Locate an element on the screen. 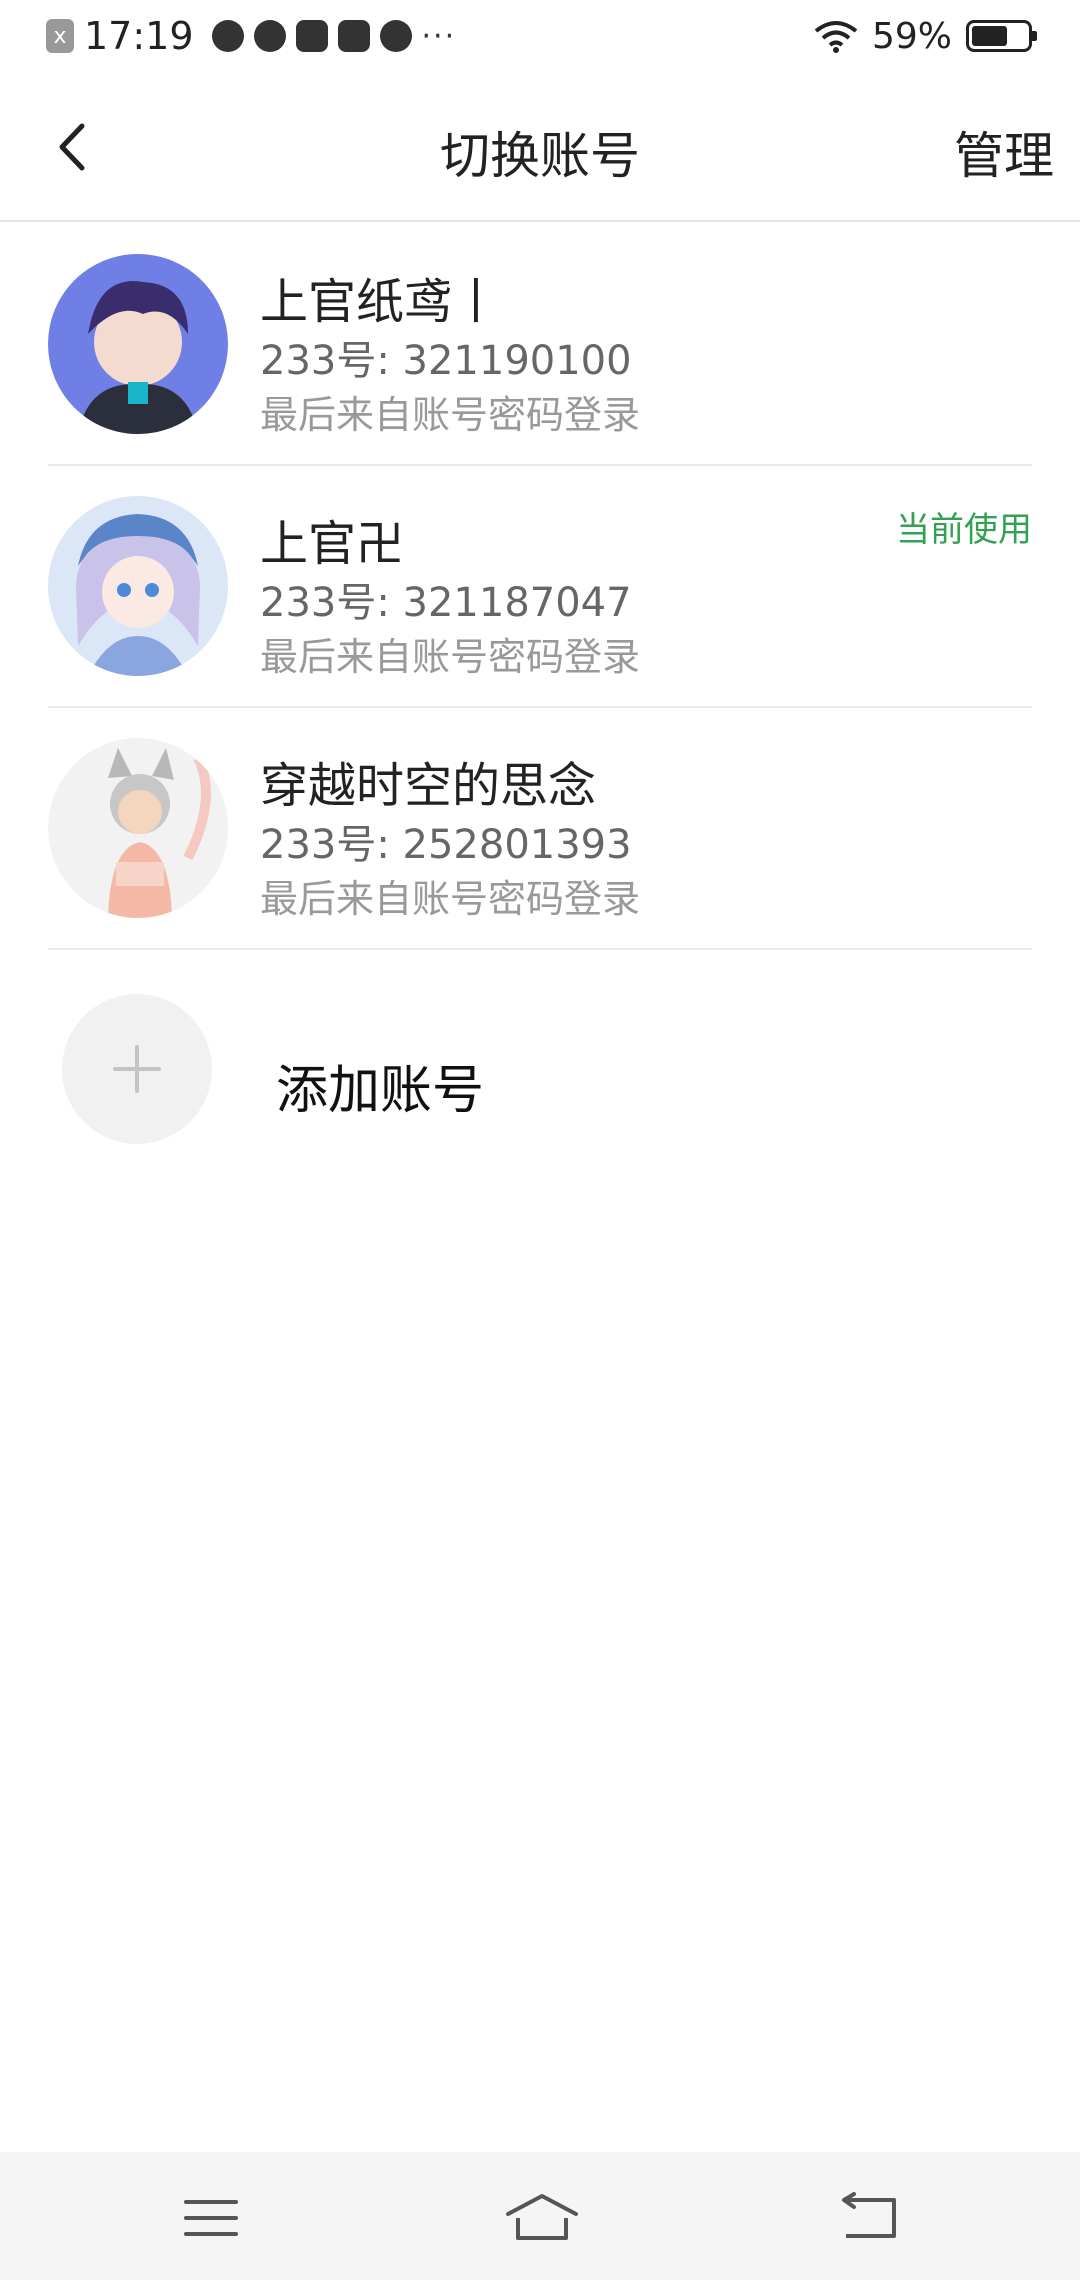 The width and height of the screenshot is (1080, 2280). back-nav-button is located at coordinates (870, 2218).